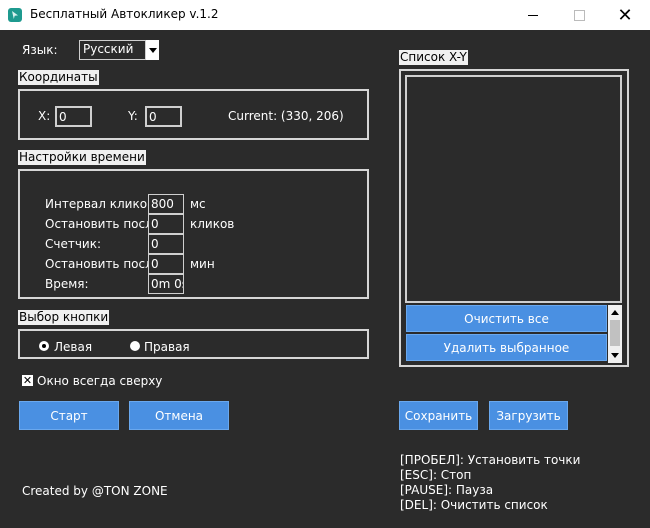 This screenshot has width=650, height=528. Describe the element at coordinates (135, 346) in the screenshot. I see `right-button-radio` at that location.